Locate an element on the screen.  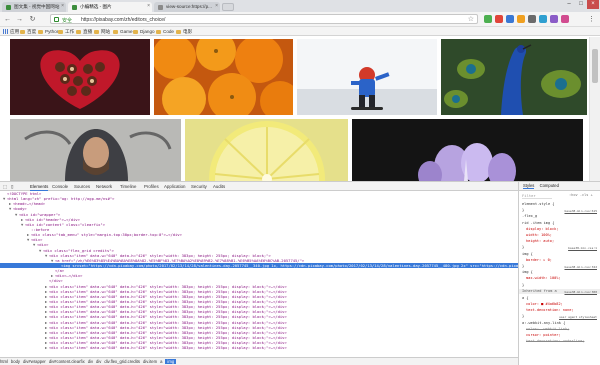
styles-filter-flags: :hov .cls + is located at coordinates (581, 196).